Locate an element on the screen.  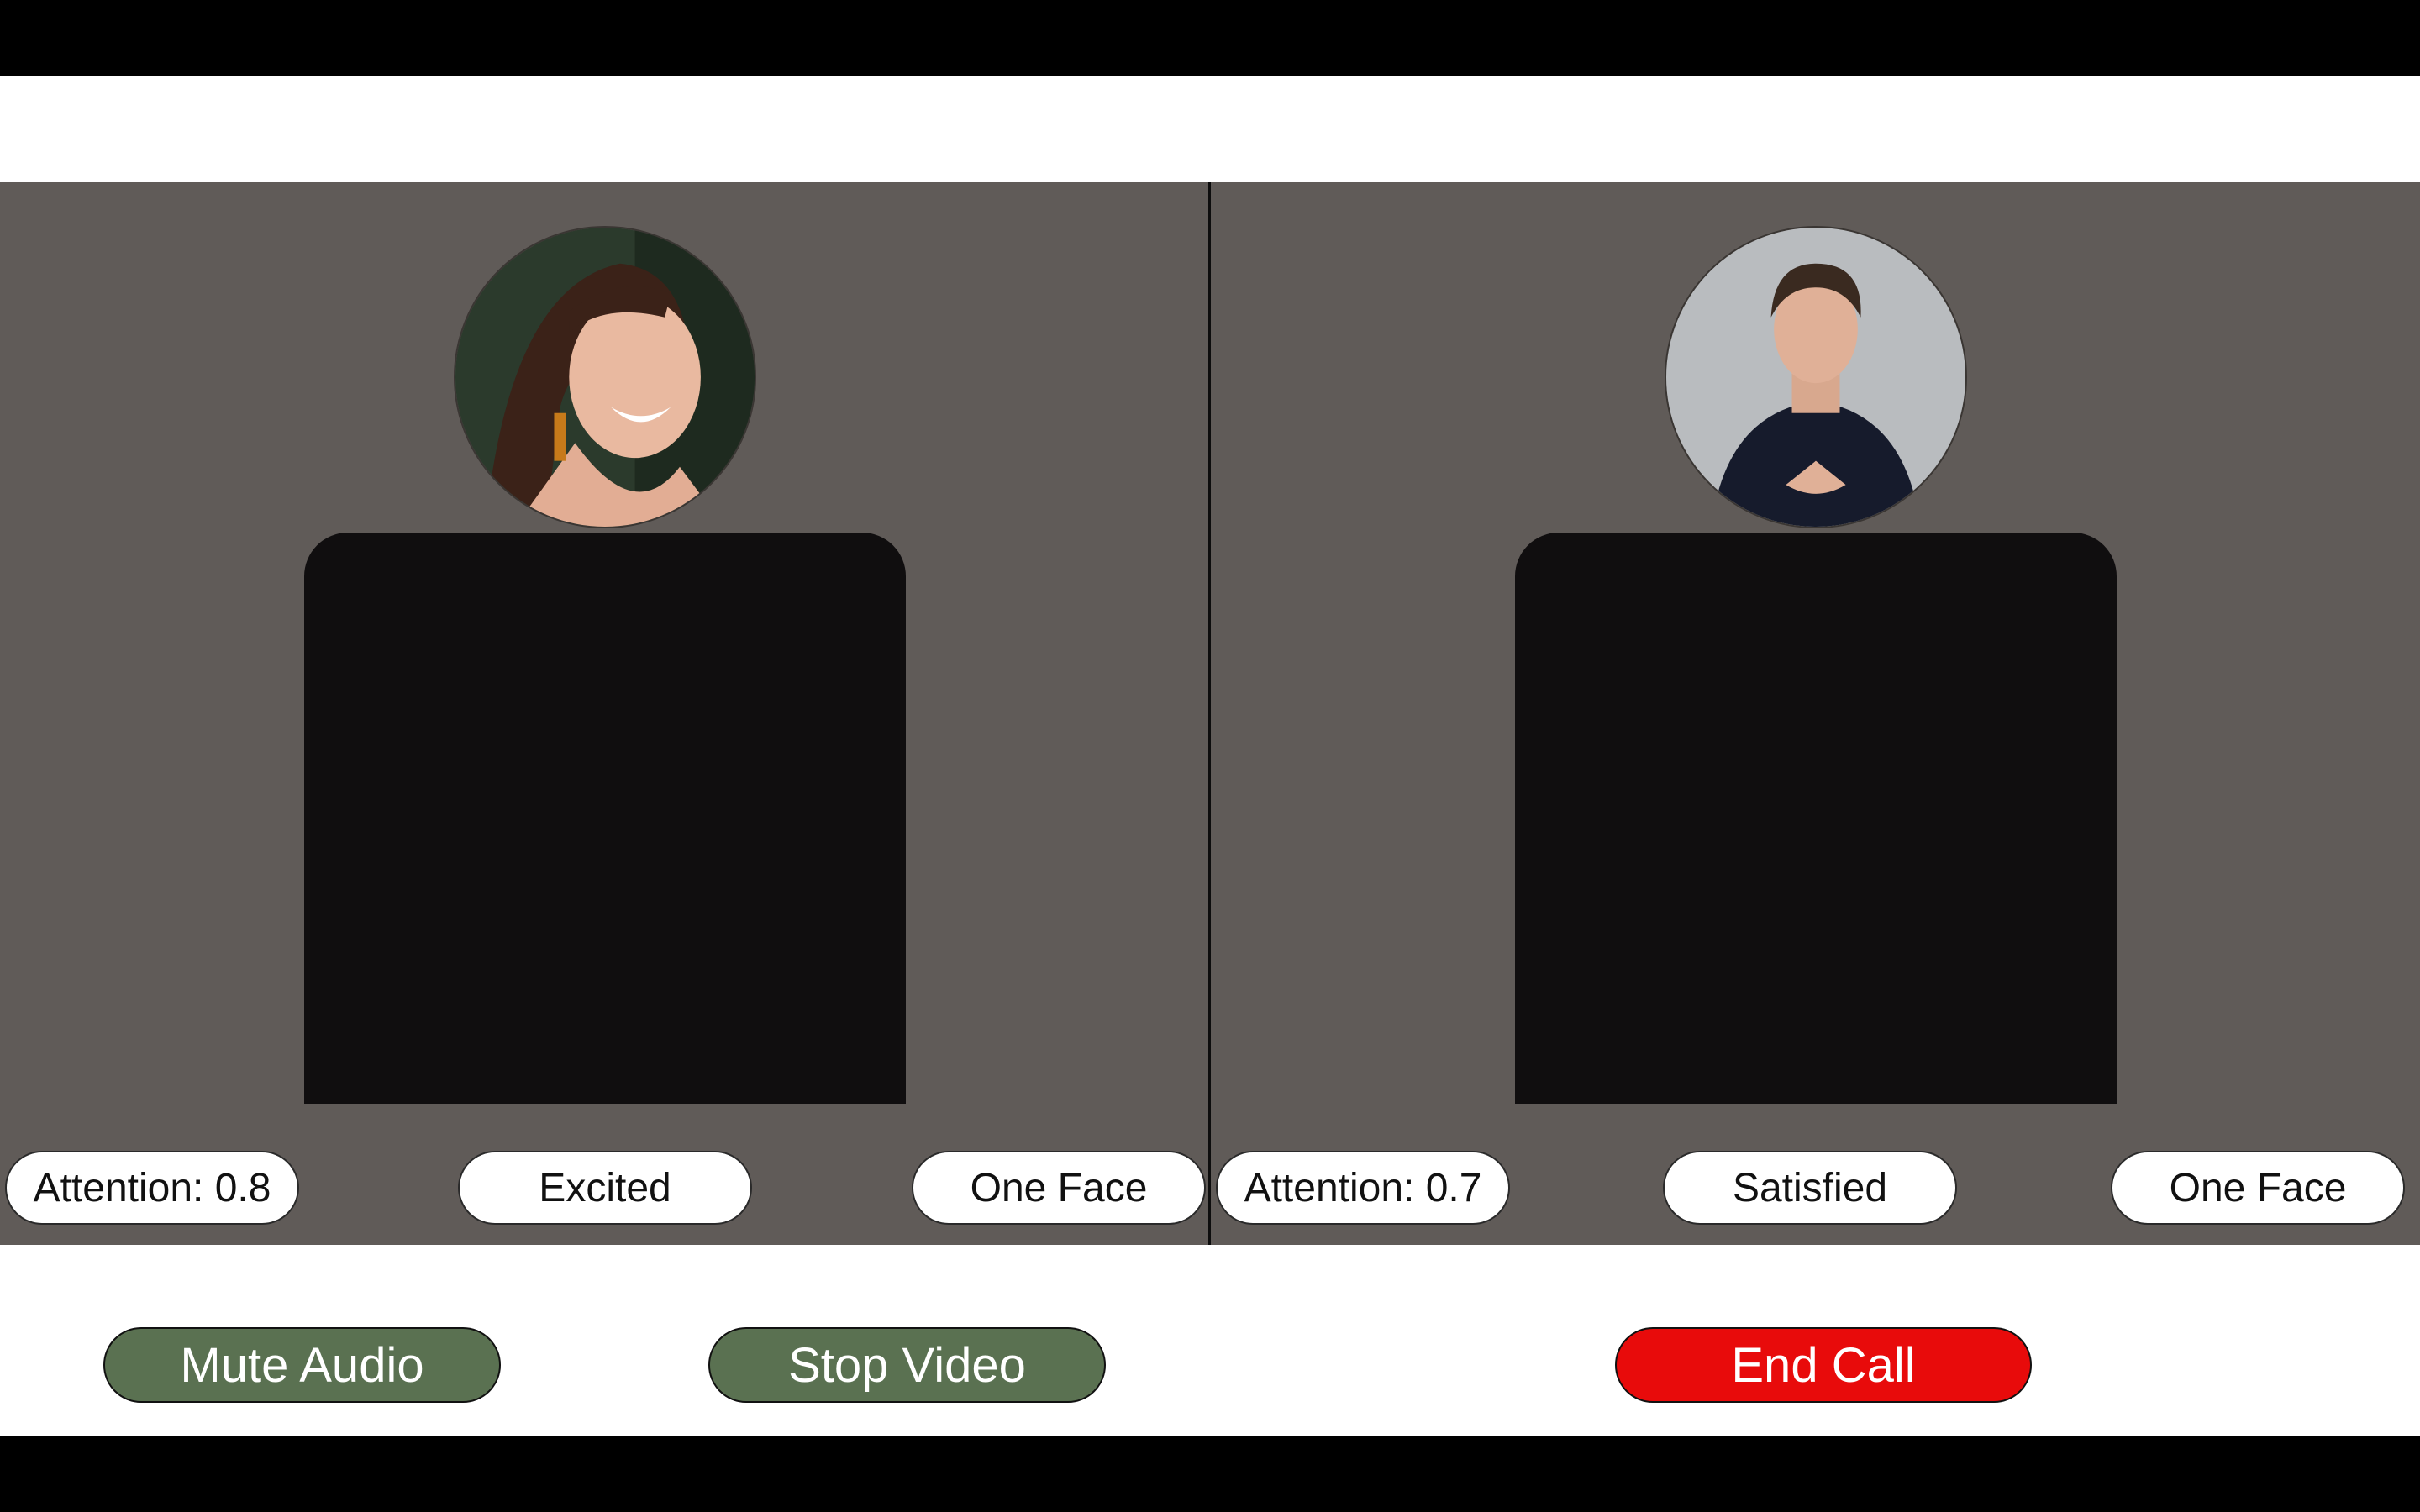
attention-badge: Attention: 0.7 is located at coordinates (1363, 1188).